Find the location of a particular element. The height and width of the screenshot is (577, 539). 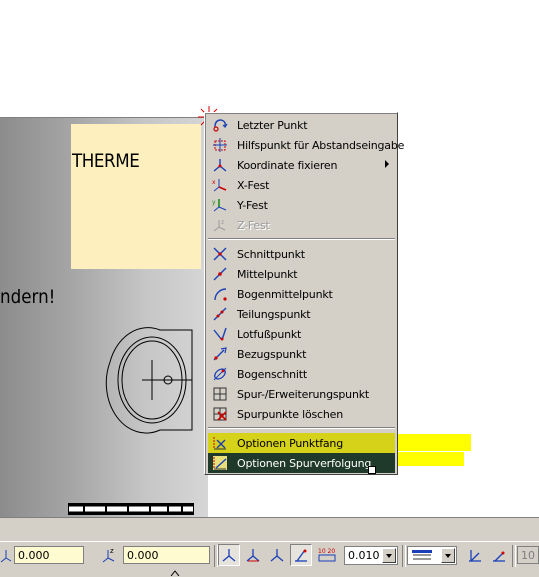

menu-item-label: Lotfußpunkt is located at coordinates (269, 334).